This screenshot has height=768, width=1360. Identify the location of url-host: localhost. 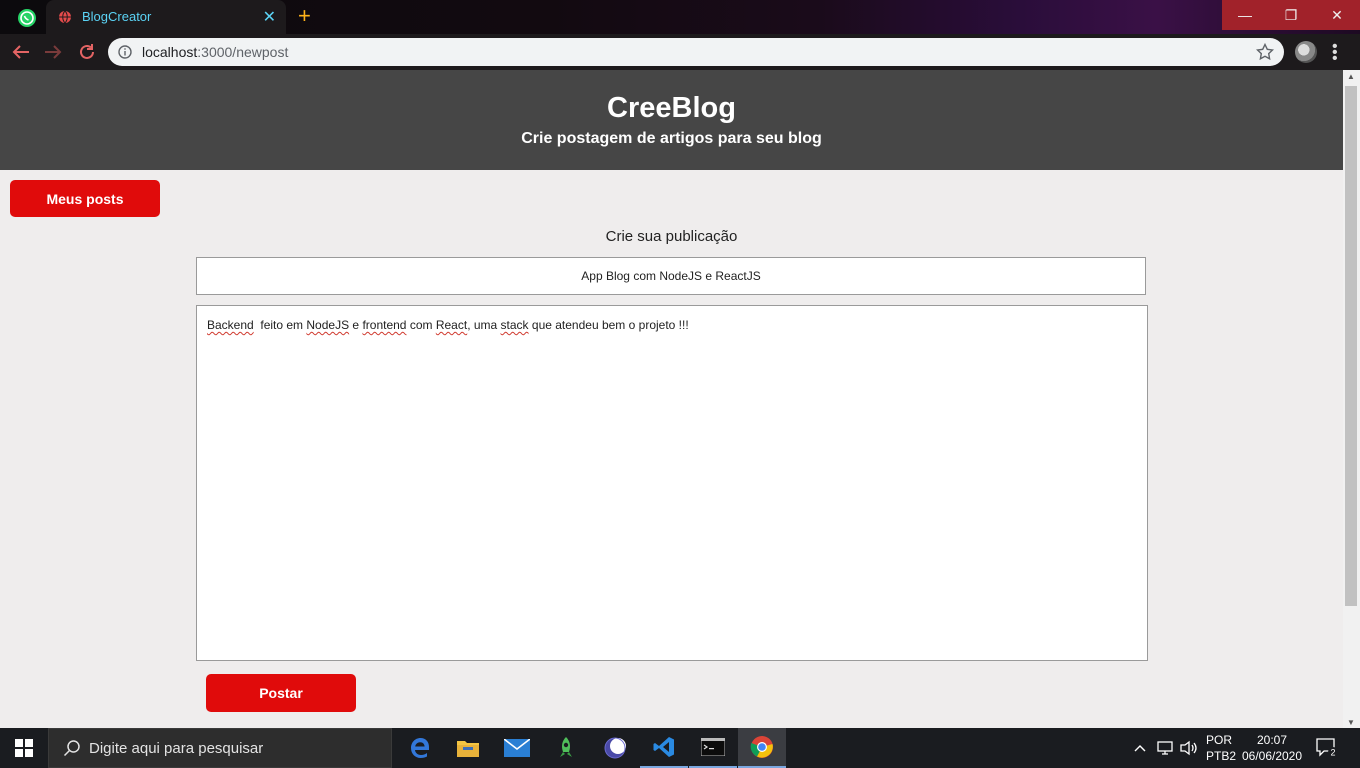
(170, 52).